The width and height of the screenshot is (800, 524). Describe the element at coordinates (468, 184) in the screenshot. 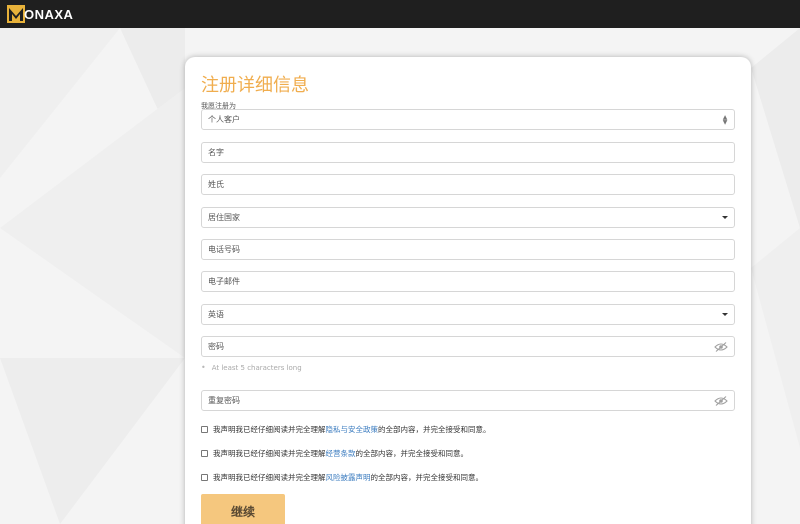

I see `last-name-input: 姓氏` at that location.